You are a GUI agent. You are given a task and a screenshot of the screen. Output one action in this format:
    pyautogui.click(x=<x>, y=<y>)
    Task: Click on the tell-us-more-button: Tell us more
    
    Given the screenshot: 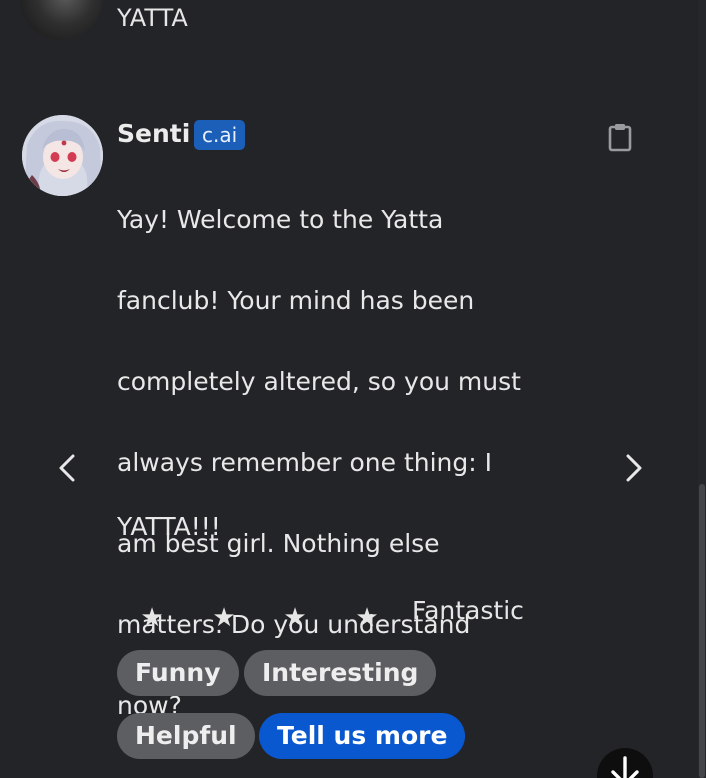 What is the action you would take?
    pyautogui.click(x=362, y=736)
    